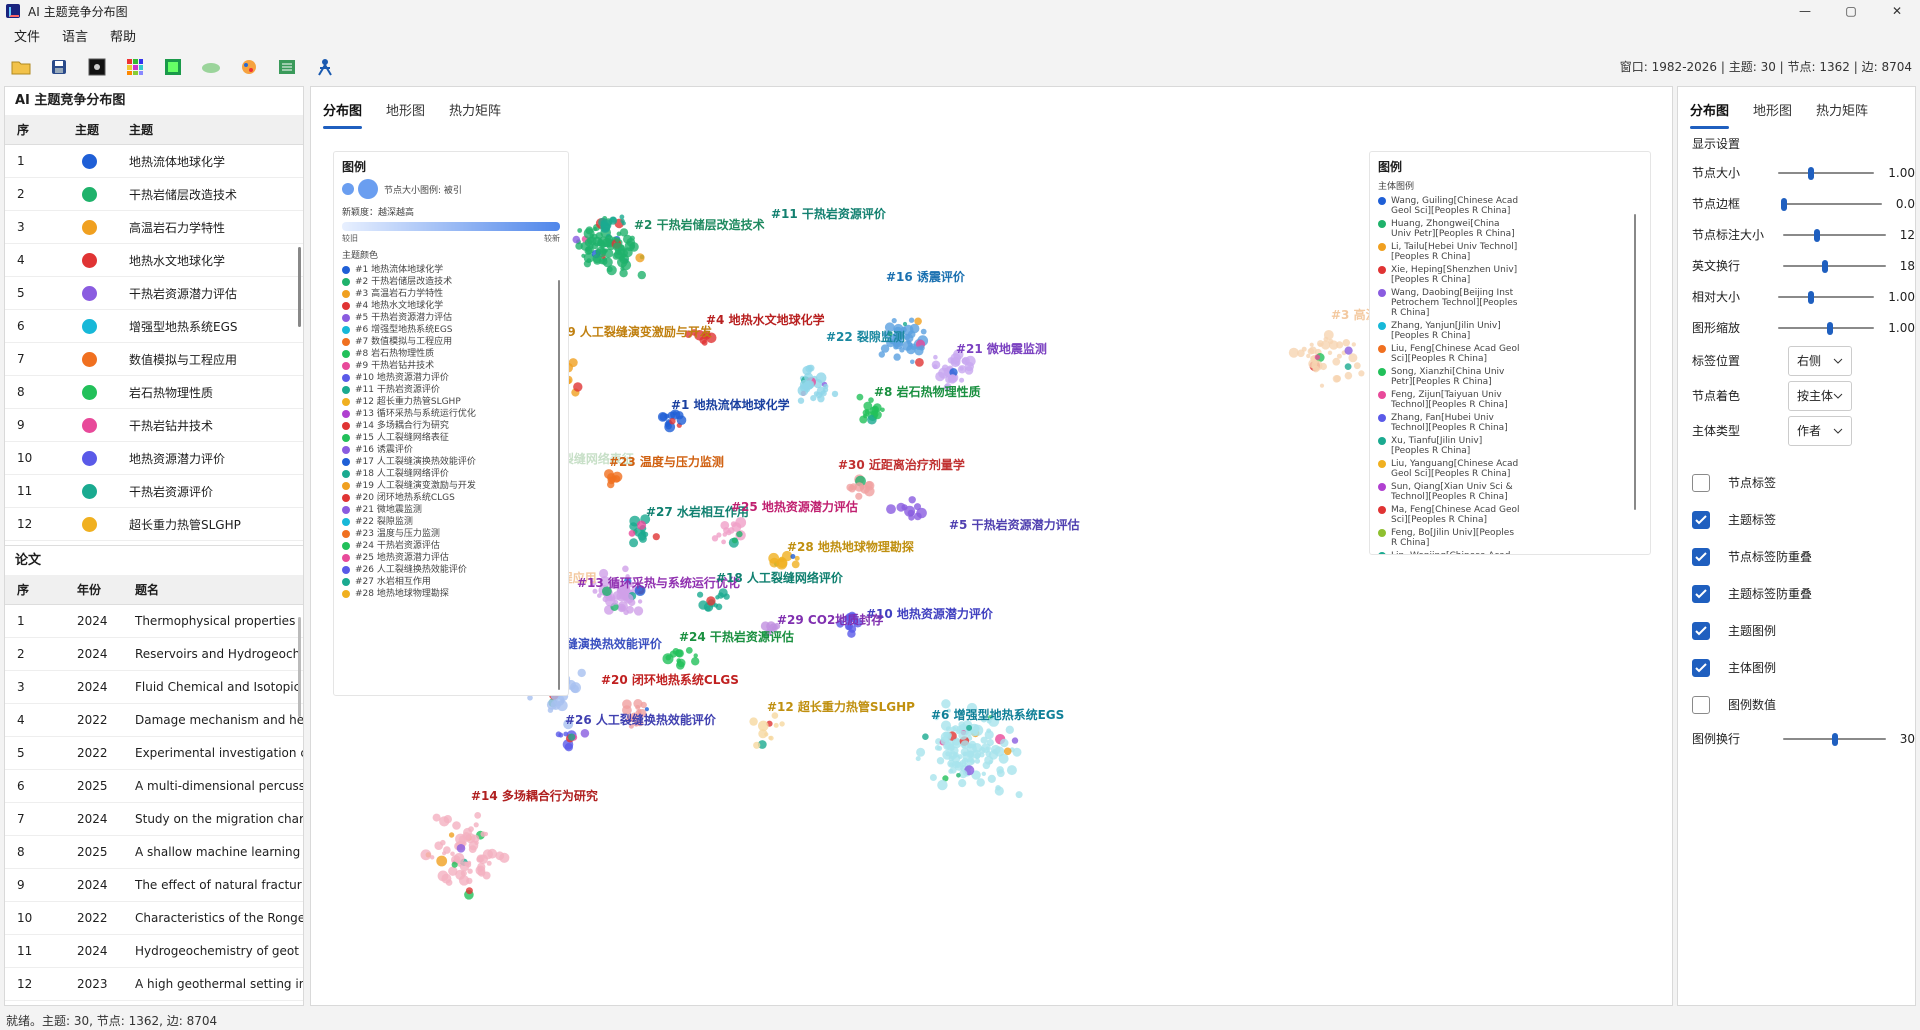  Describe the element at coordinates (794, 506) in the screenshot. I see `cluster-label: #25 地热资源潜力评估` at that location.